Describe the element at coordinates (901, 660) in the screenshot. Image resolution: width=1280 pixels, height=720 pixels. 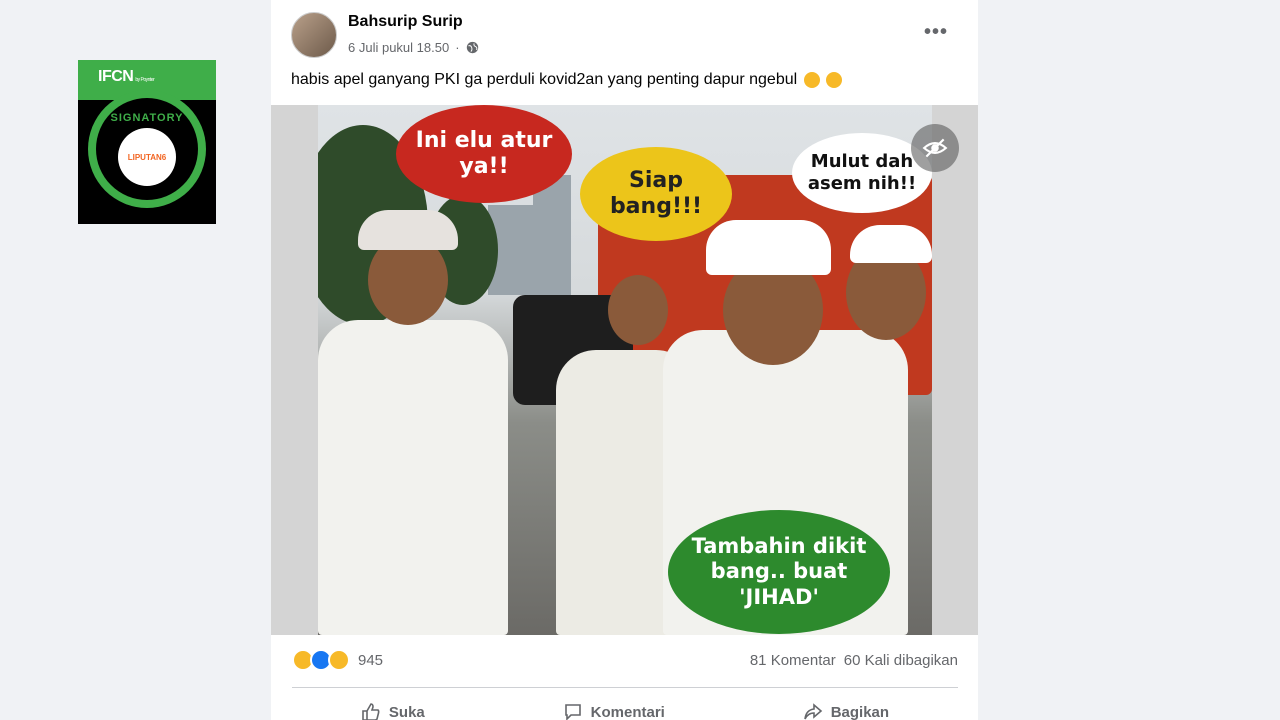
I see `shares-count: 60 Kali dibagikan` at that location.